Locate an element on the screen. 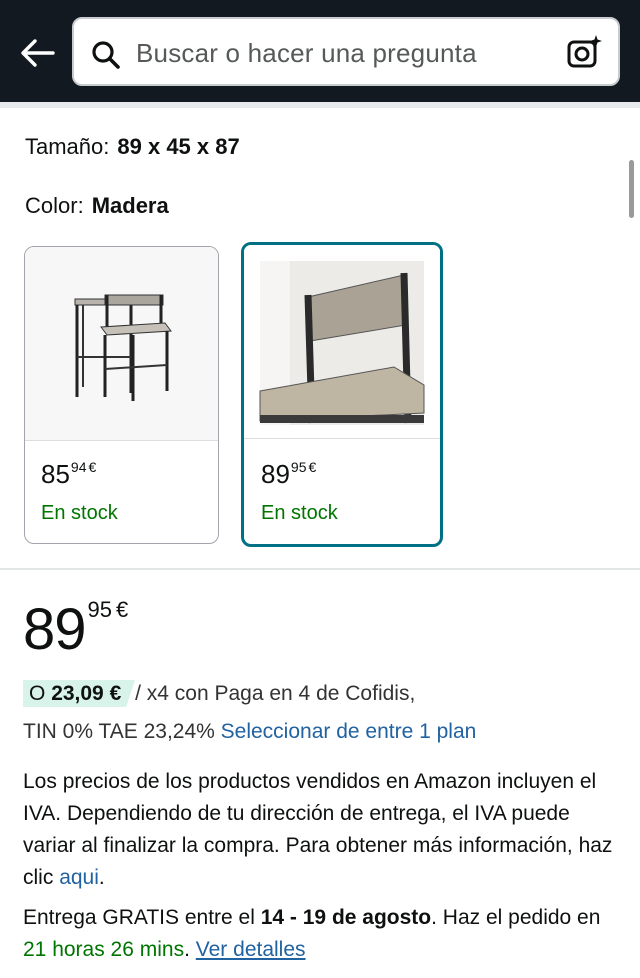  installment-offer: O 23,09 € / x4 con Paga en 4 de Cofidis, is located at coordinates (219, 693).